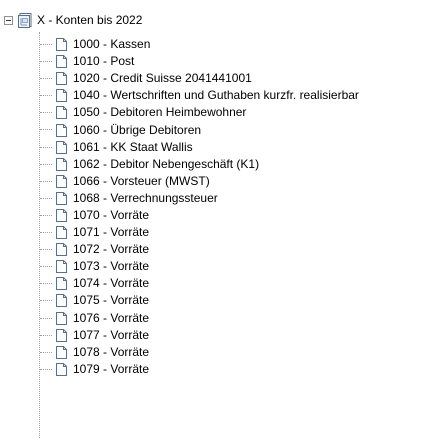 The image size is (422, 441). What do you see at coordinates (26, 20) in the screenshot?
I see `database-folder-icon` at bounding box center [26, 20].